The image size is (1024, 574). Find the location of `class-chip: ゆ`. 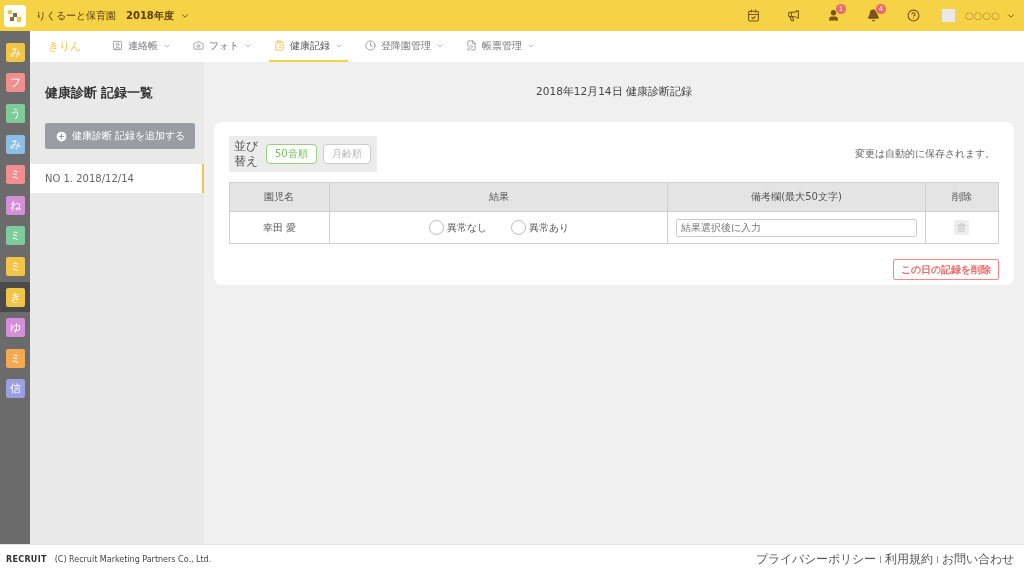

class-chip: ゆ is located at coordinates (15, 328).